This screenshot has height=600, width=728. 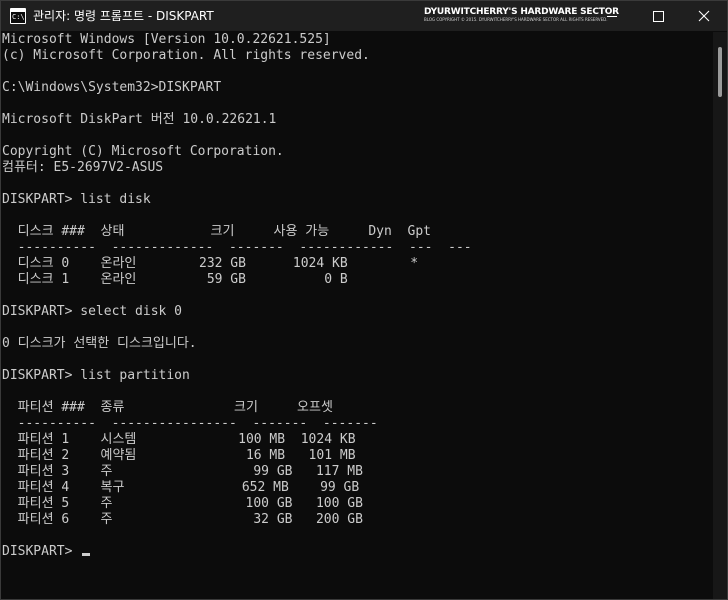 I want to click on minimize-button, so click(x=612, y=16).